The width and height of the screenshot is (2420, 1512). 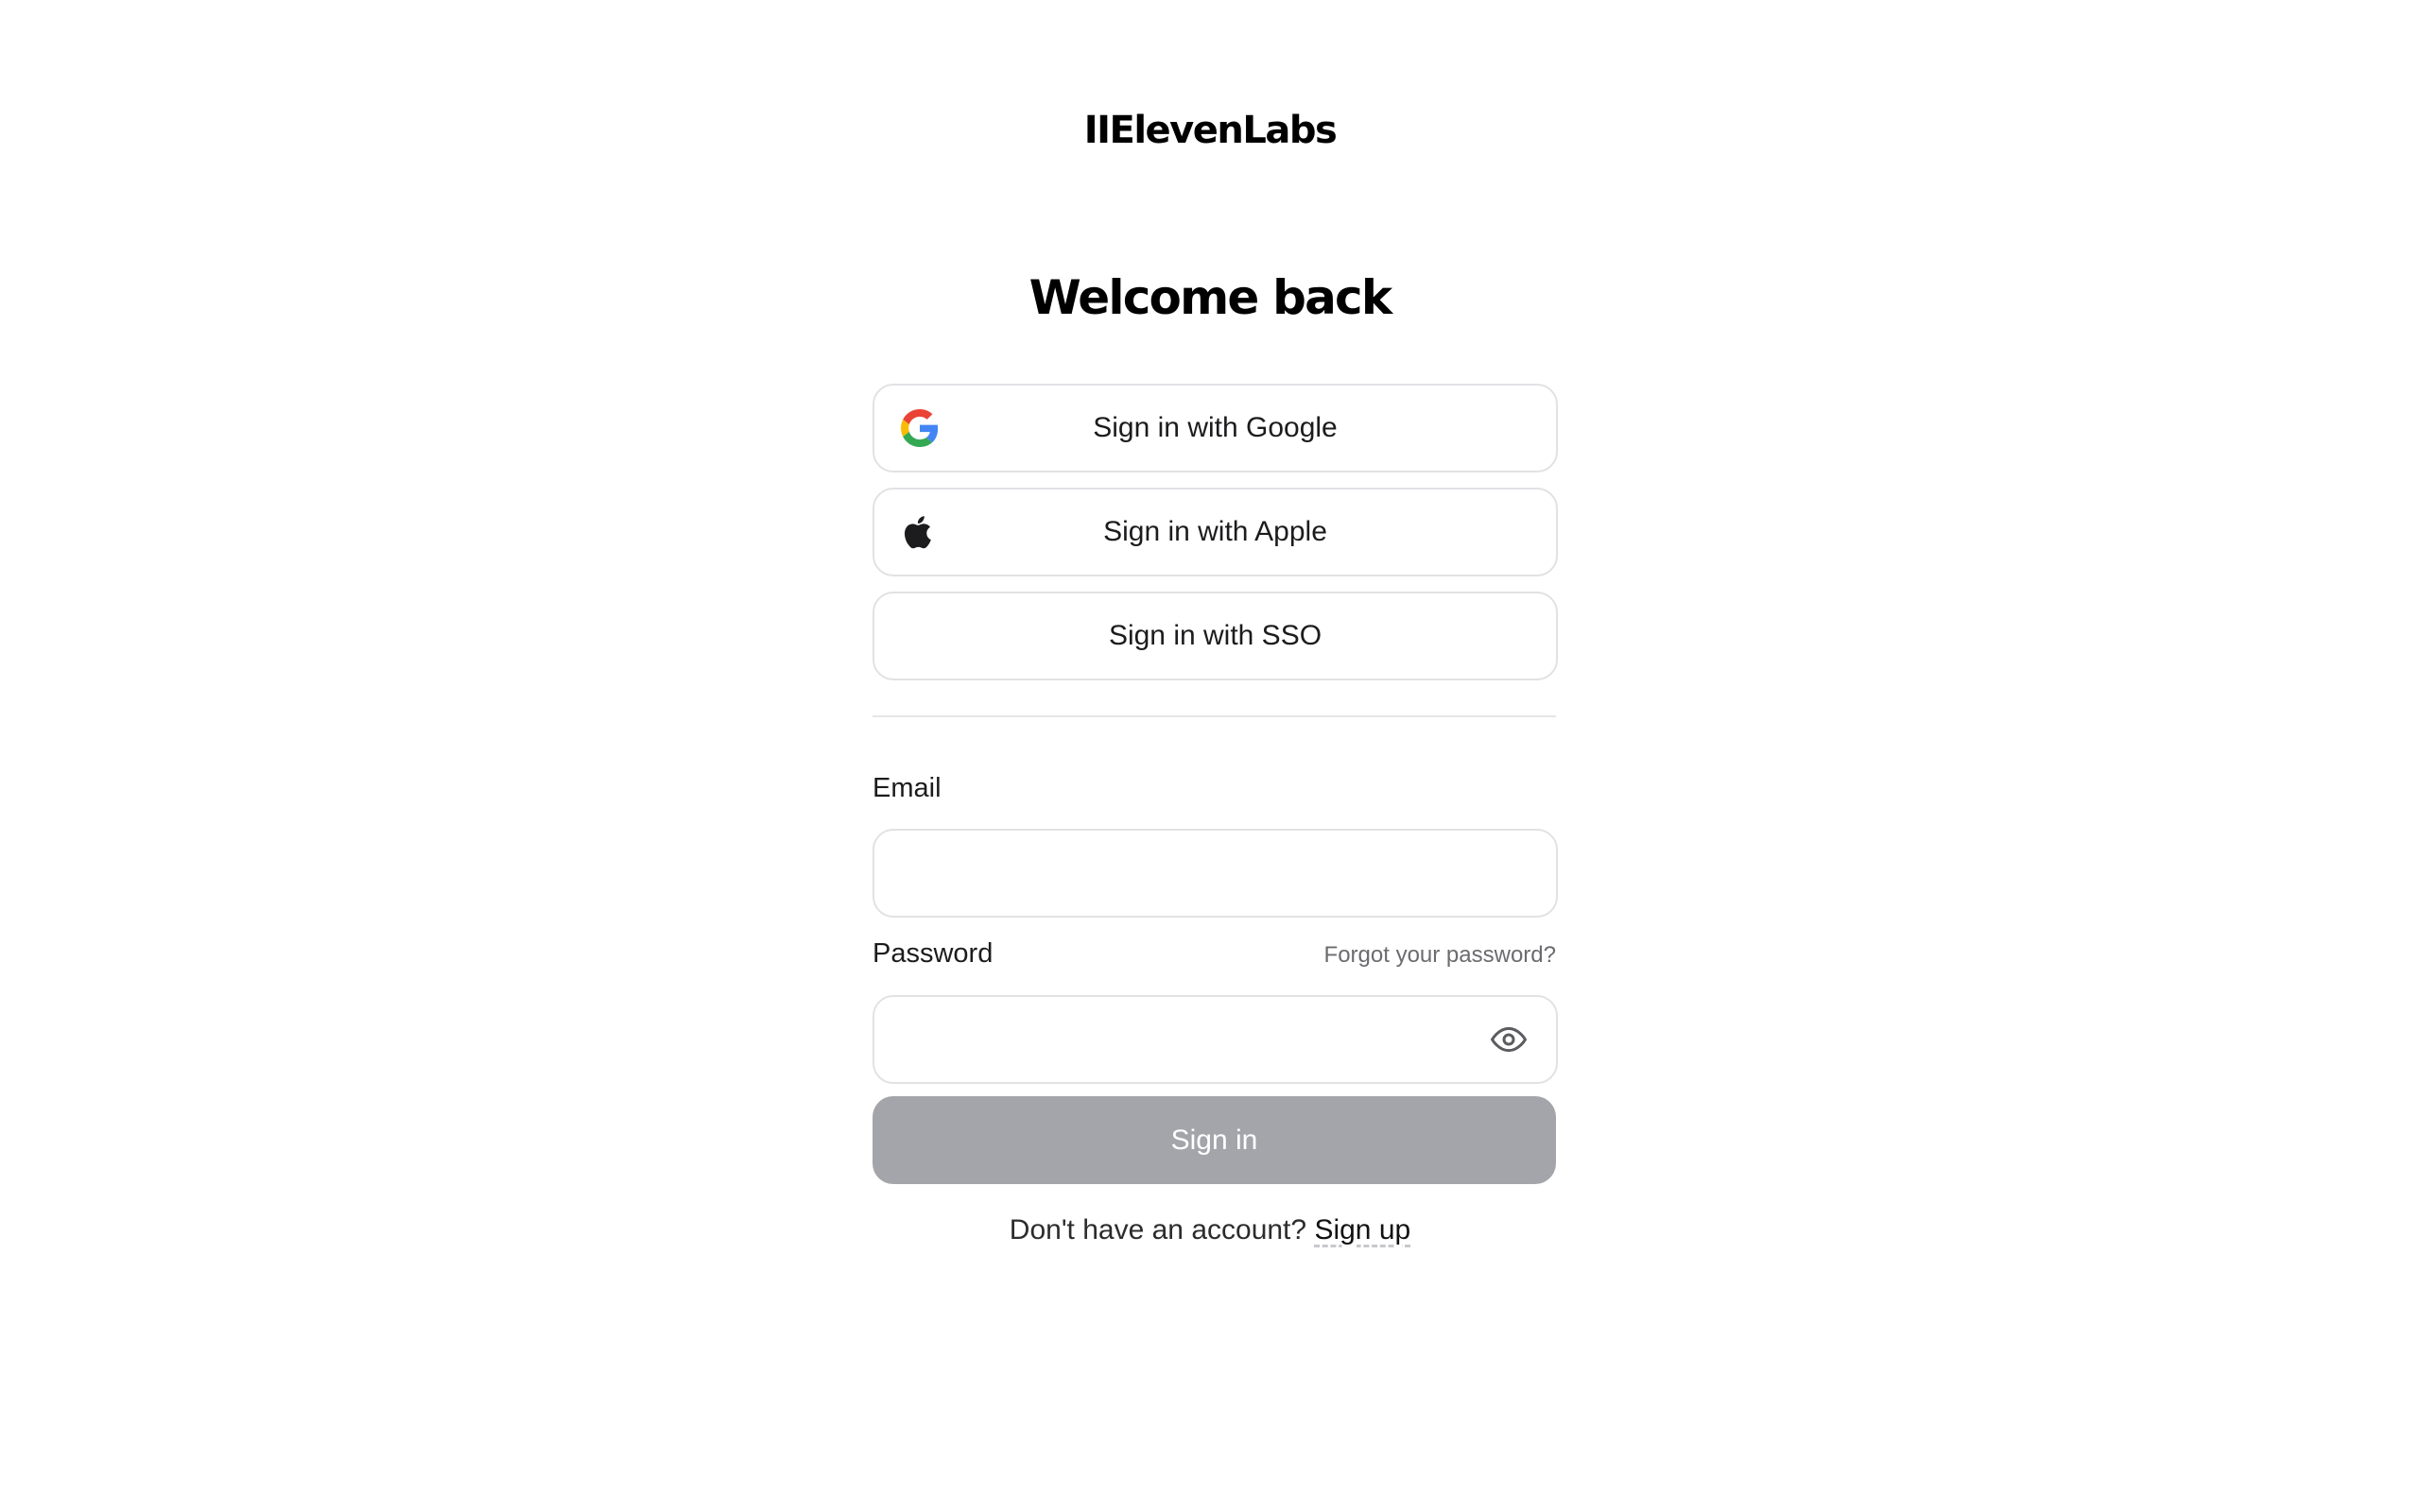 I want to click on eye-icon, so click(x=1509, y=1039).